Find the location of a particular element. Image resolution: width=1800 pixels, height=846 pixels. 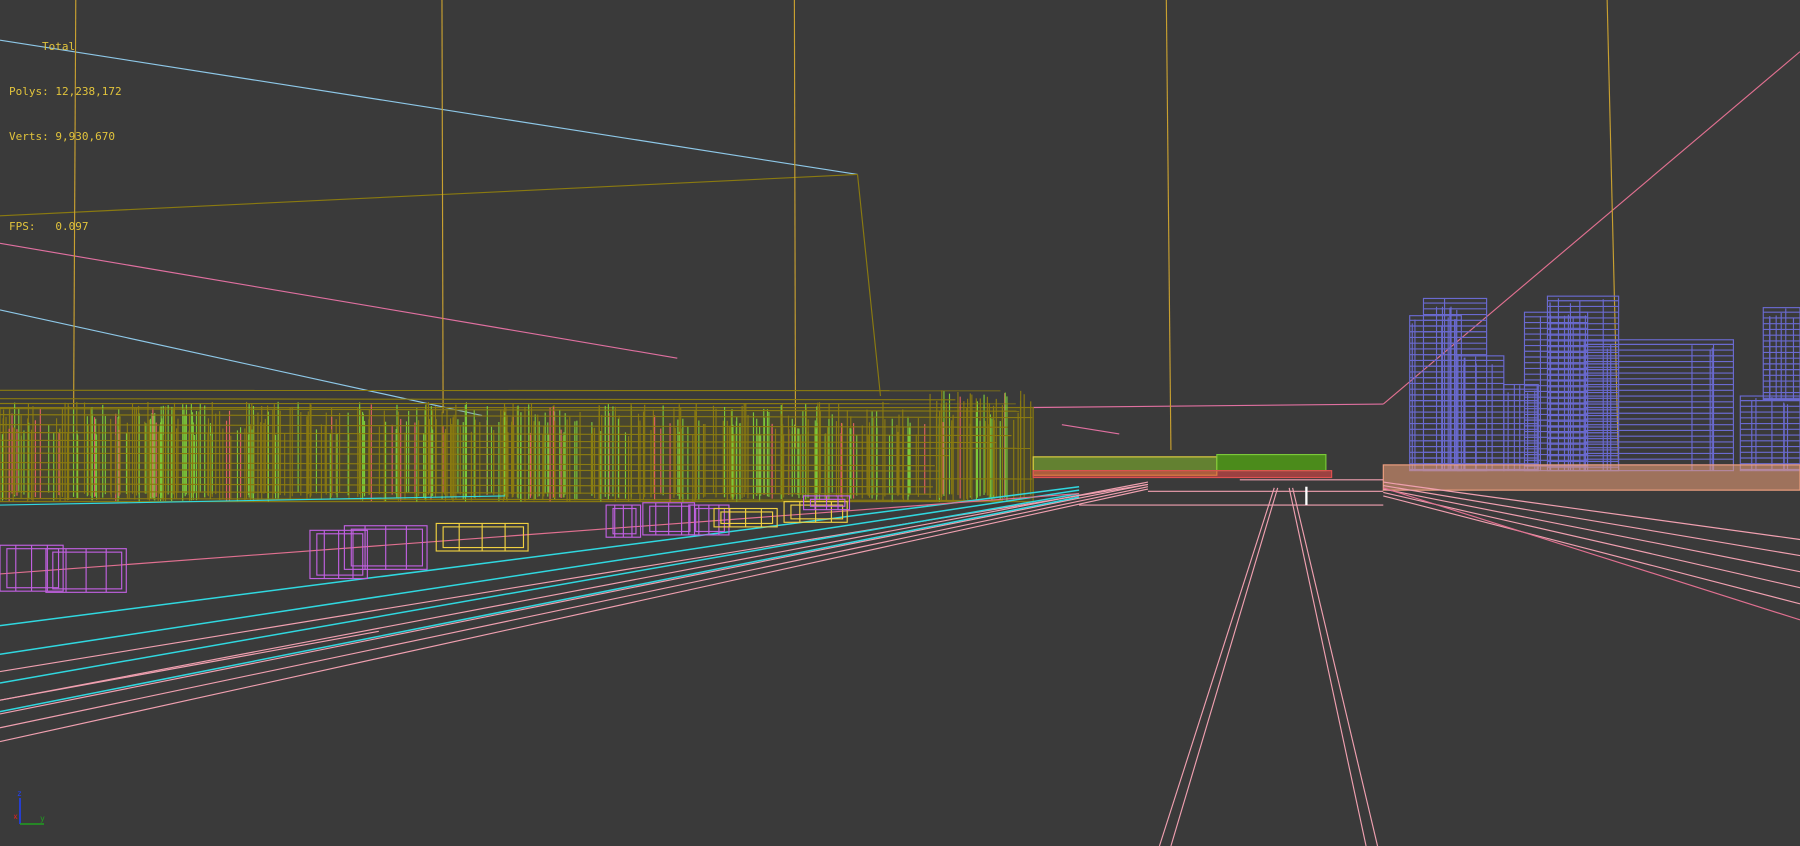

stats-title: Total is located at coordinates (59, 46).